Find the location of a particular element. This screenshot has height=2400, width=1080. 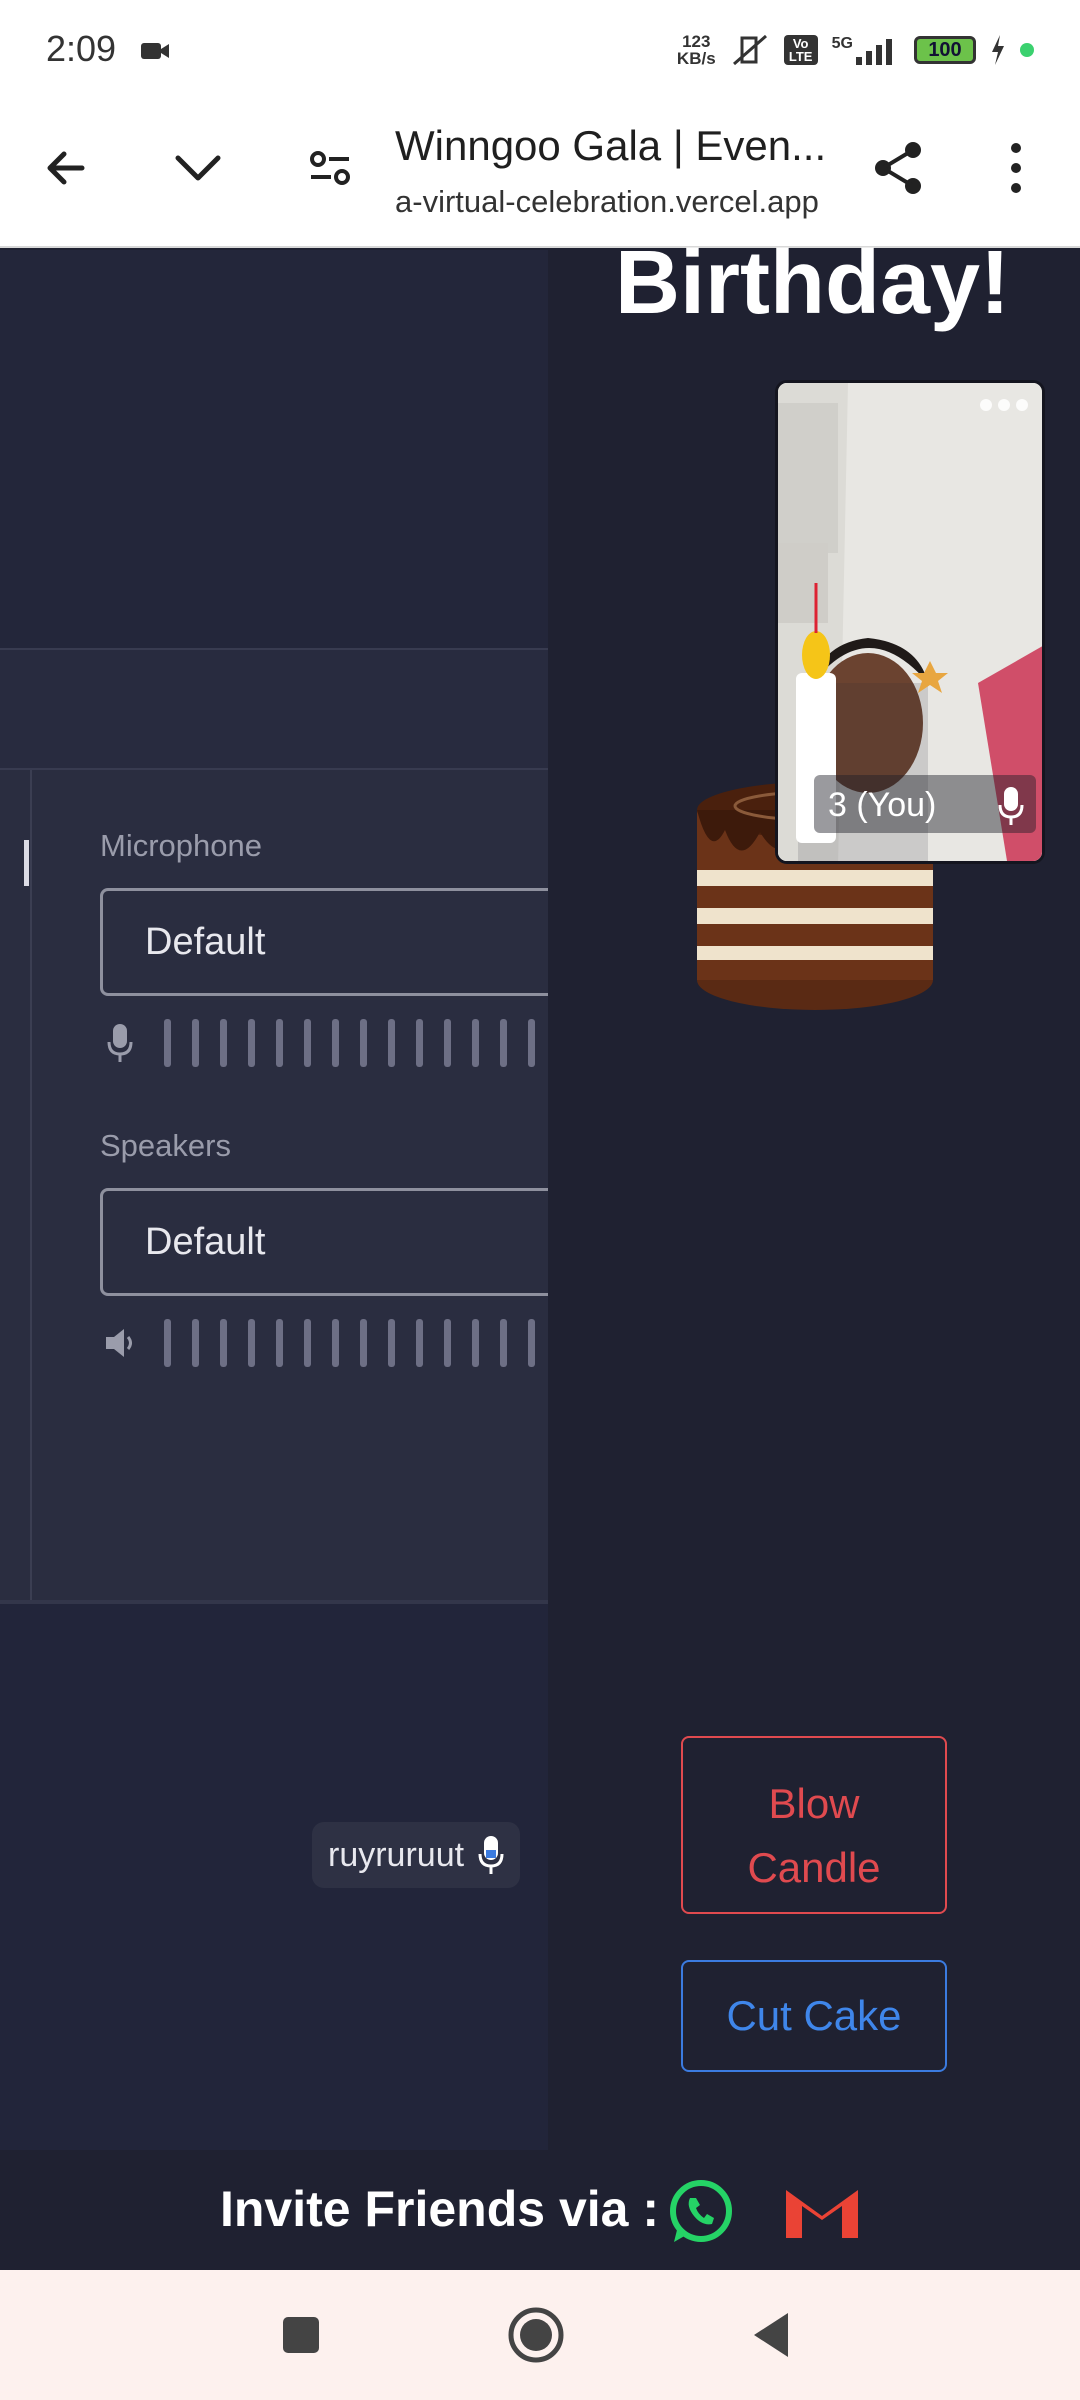

battery-indicator: 100 is located at coordinates (945, 50).